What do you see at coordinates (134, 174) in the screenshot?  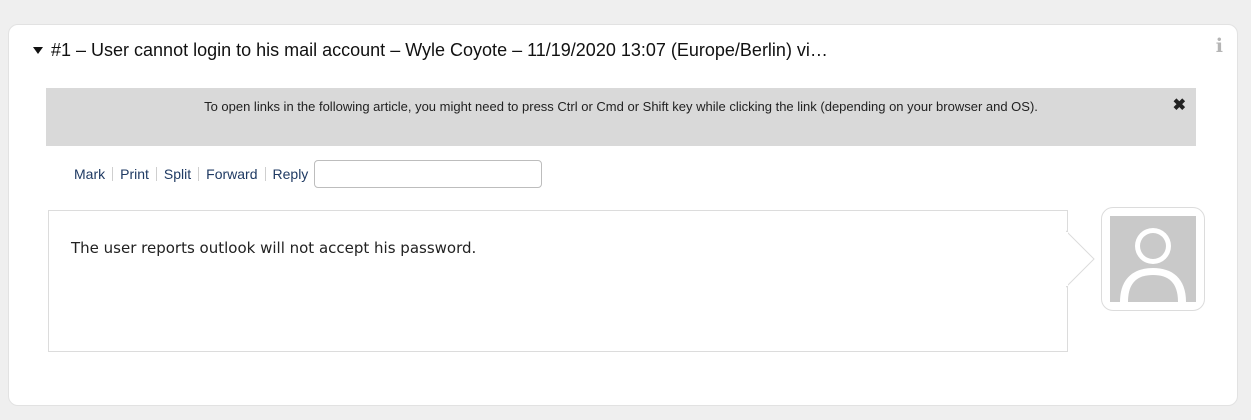 I see `print-link: Print` at bounding box center [134, 174].